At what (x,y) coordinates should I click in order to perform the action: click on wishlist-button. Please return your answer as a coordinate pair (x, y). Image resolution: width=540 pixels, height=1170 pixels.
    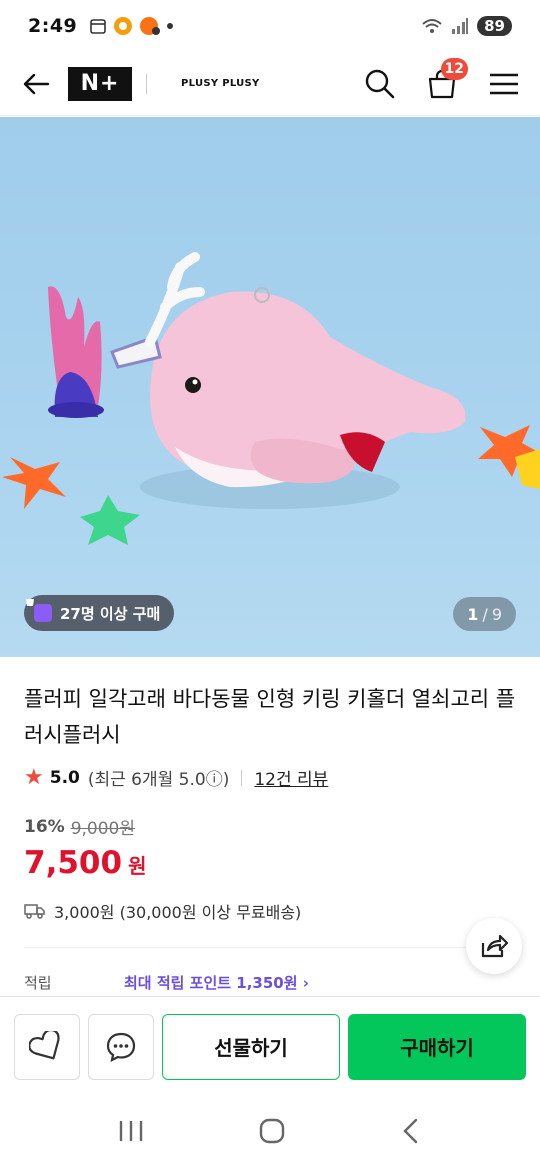
    Looking at the image, I should click on (47, 1046).